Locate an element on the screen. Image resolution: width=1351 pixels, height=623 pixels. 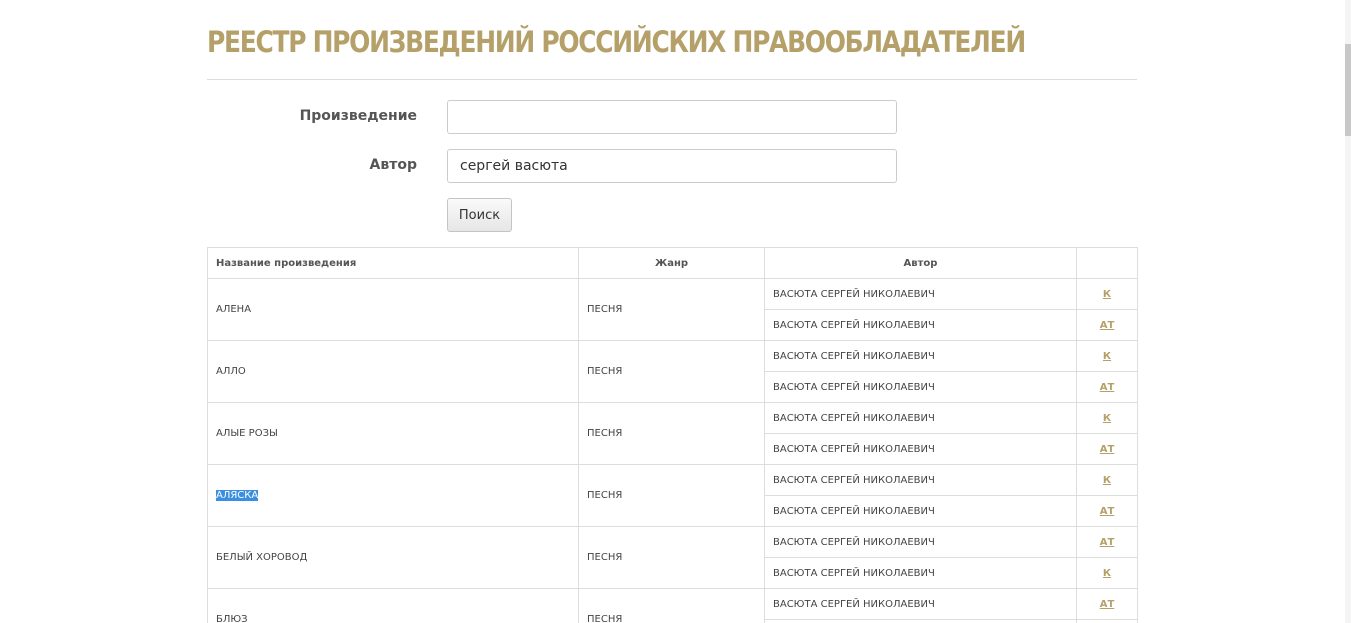
header-rights is located at coordinates (1107, 263).